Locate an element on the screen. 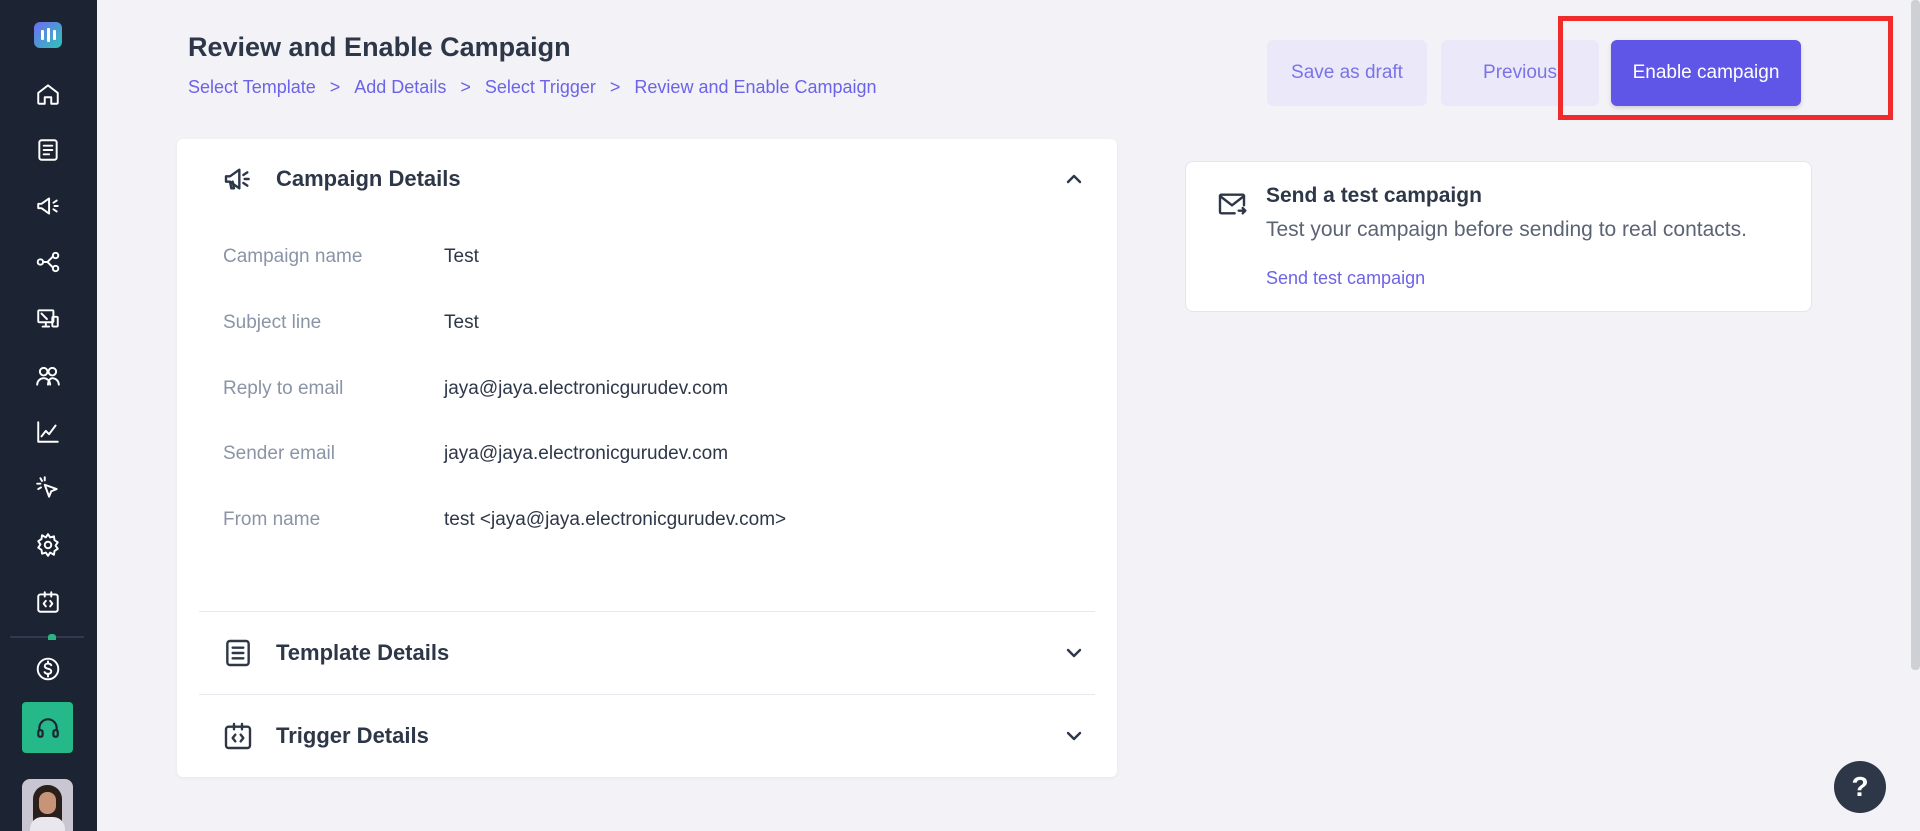 This screenshot has height=831, width=1920. template-details-title: Template Details is located at coordinates (363, 652).